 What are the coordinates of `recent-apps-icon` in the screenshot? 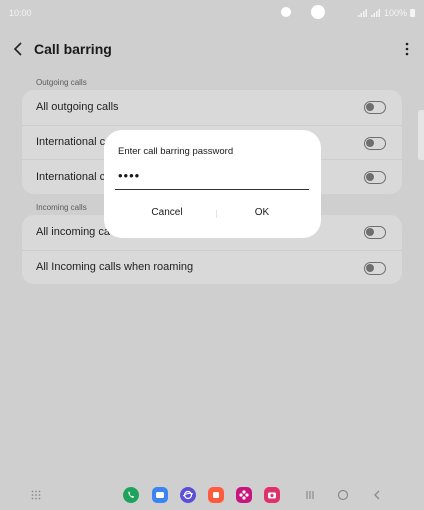 It's located at (310, 495).